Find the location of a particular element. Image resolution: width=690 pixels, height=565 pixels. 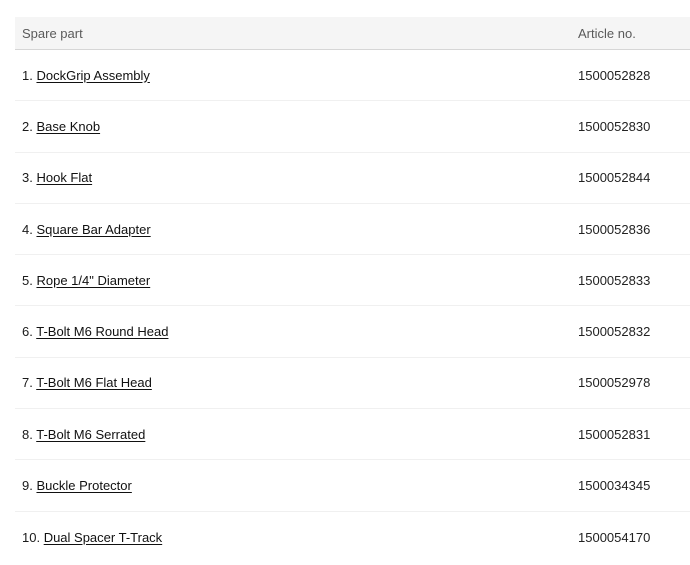

part-link: T-Bolt M6 Flat Head is located at coordinates (94, 382).